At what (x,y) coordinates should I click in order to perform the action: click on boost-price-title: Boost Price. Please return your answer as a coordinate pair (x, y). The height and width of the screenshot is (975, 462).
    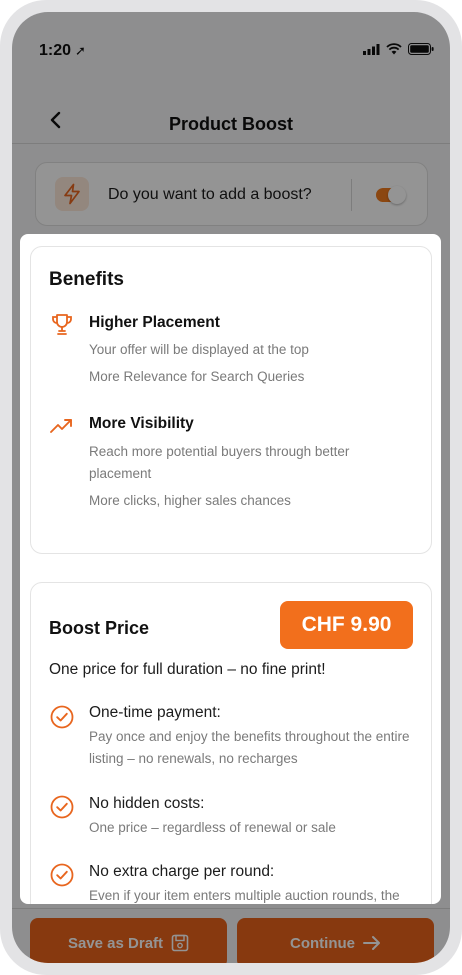
    Looking at the image, I should click on (99, 628).